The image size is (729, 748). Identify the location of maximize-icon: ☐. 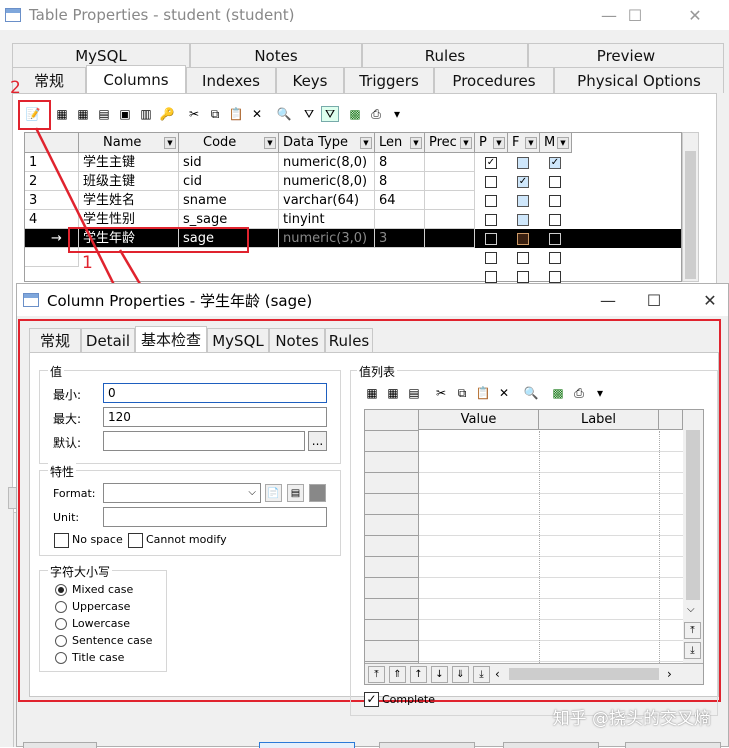
(635, 15).